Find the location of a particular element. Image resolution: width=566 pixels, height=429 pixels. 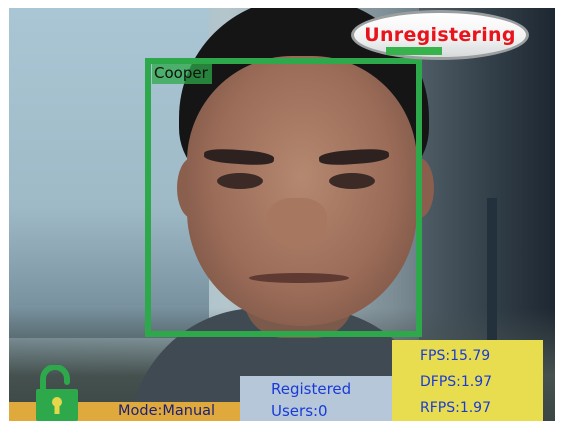

rfps-readout: RFPS:1.97 is located at coordinates (455, 408).